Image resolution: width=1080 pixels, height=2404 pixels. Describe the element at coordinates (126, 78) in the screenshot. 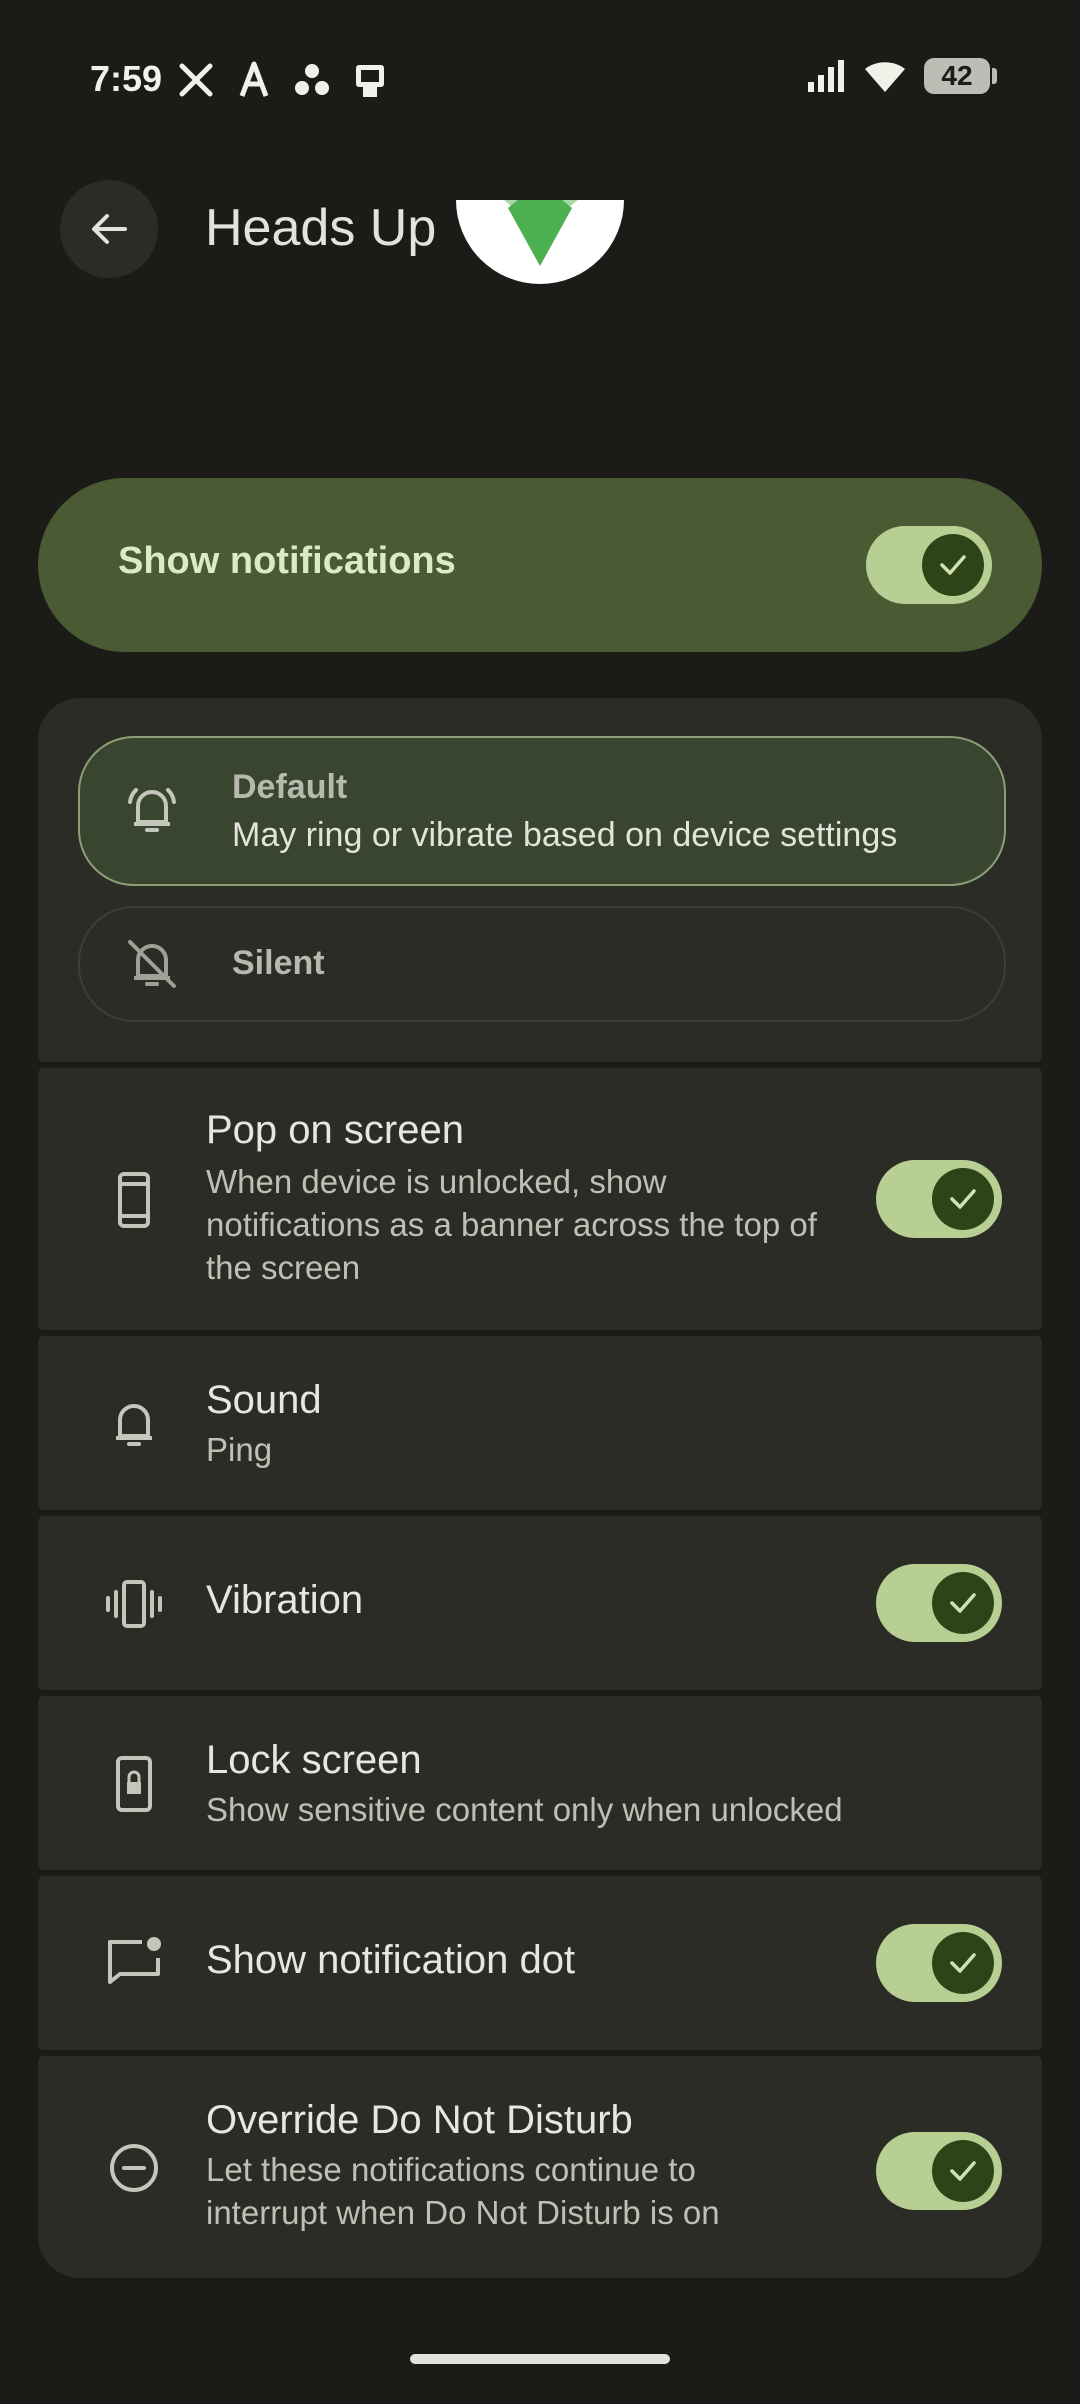

I see `status-time: 7:59` at that location.